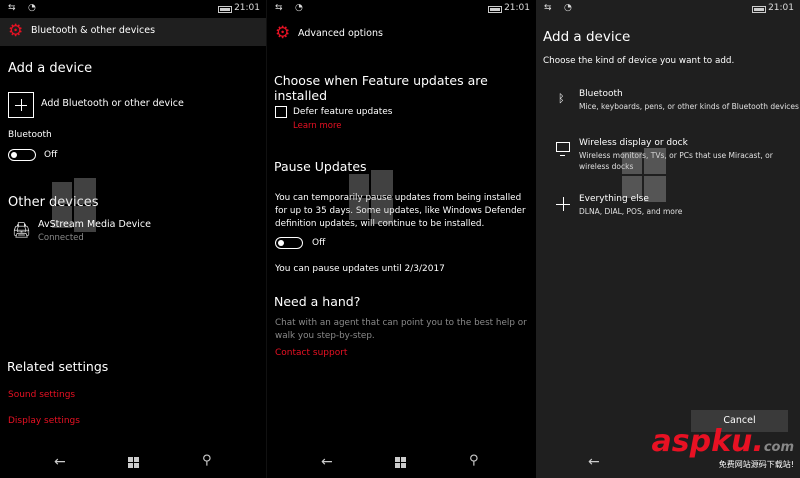  Describe the element at coordinates (343, 112) in the screenshot. I see `defer-updates-label: Defer feature updates` at that location.